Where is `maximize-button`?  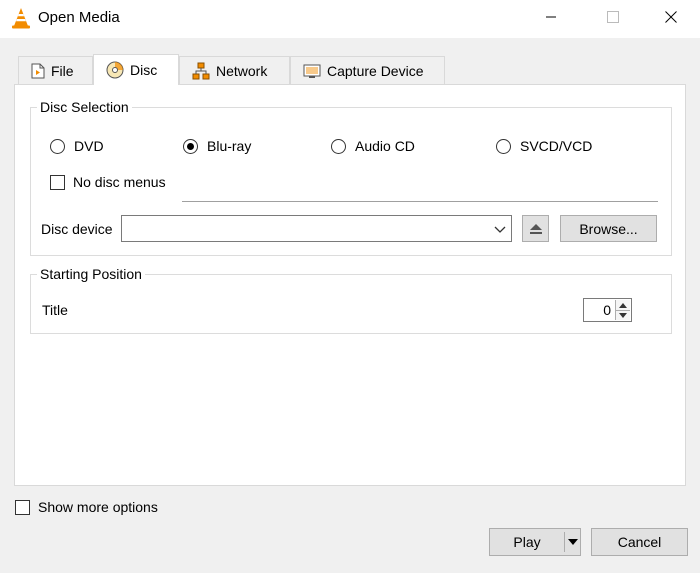 maximize-button is located at coordinates (613, 17).